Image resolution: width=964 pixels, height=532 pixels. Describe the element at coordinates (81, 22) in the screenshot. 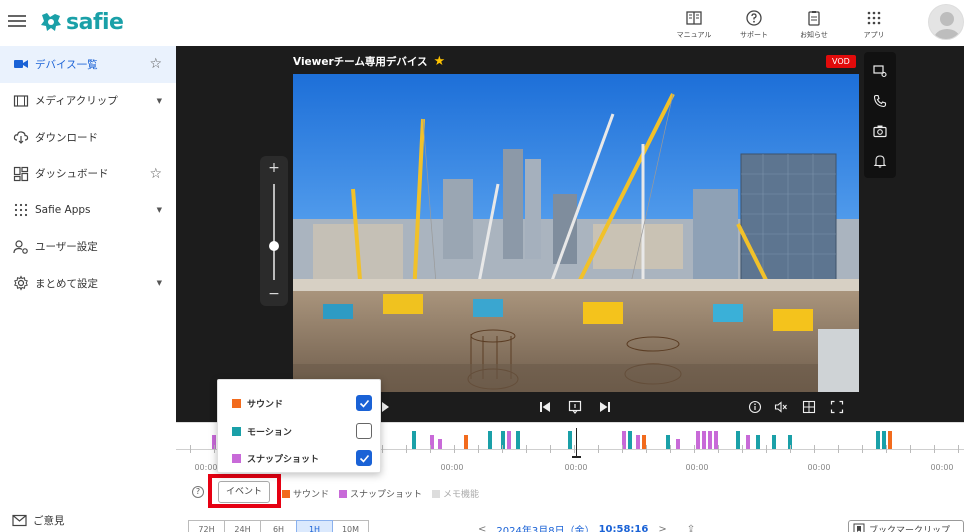

I see `safie-logo: safie` at that location.